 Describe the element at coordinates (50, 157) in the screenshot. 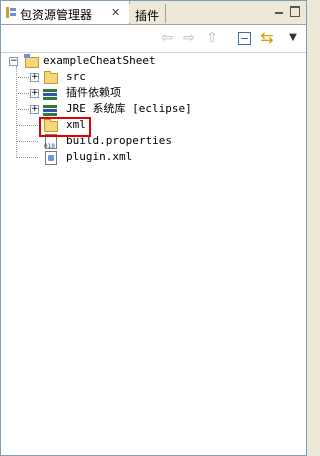

I see `plugin-file-icon` at that location.